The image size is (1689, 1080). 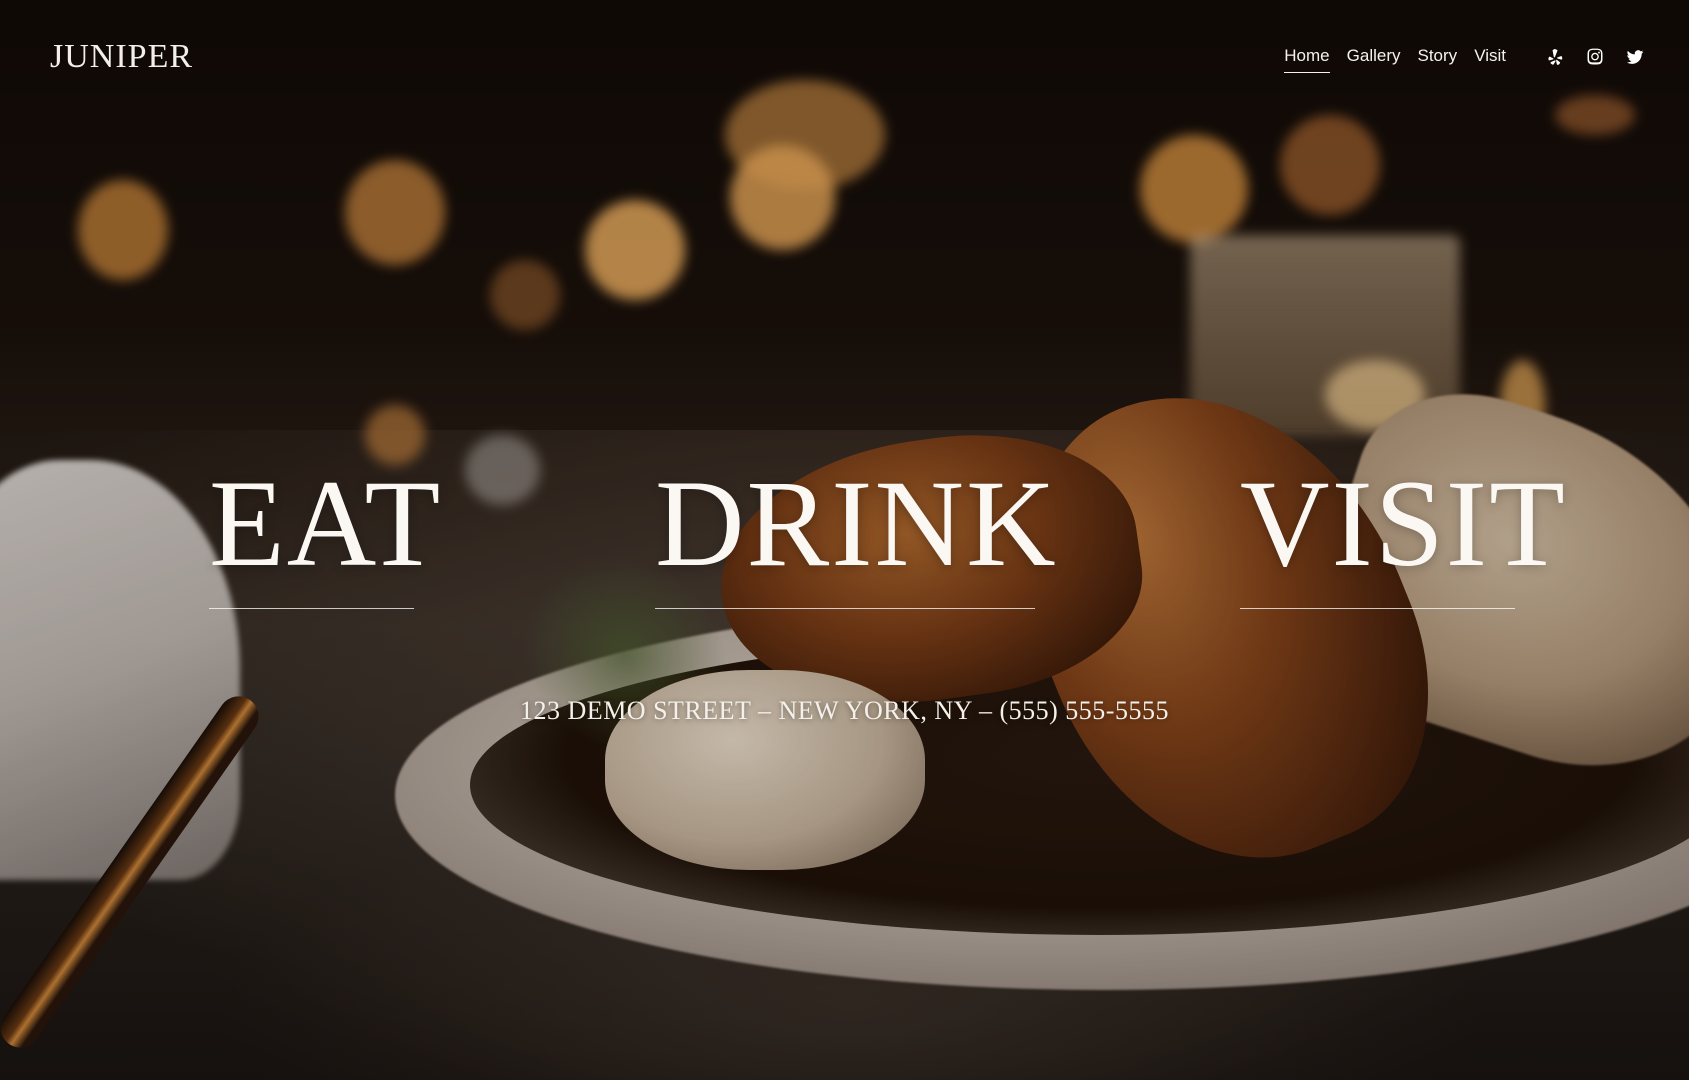 What do you see at coordinates (1635, 57) in the screenshot?
I see `twitter-icon` at bounding box center [1635, 57].